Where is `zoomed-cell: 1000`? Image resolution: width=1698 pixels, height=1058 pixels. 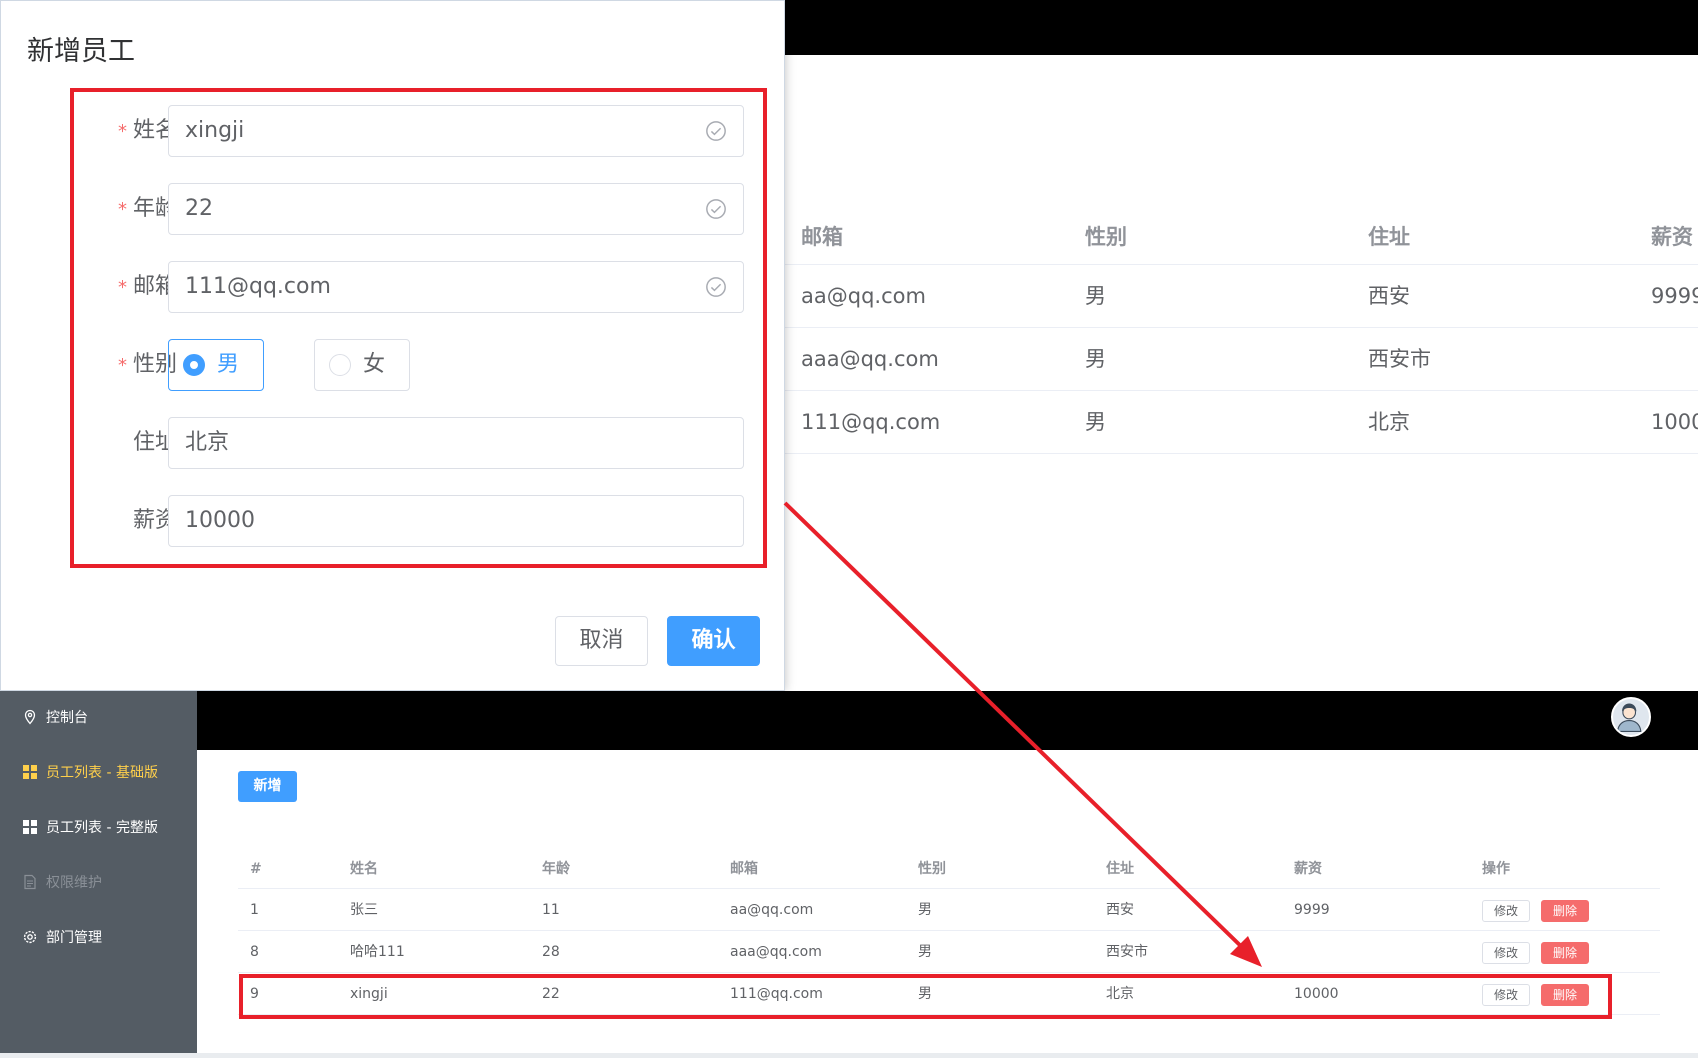 zoomed-cell: 1000 is located at coordinates (1674, 422).